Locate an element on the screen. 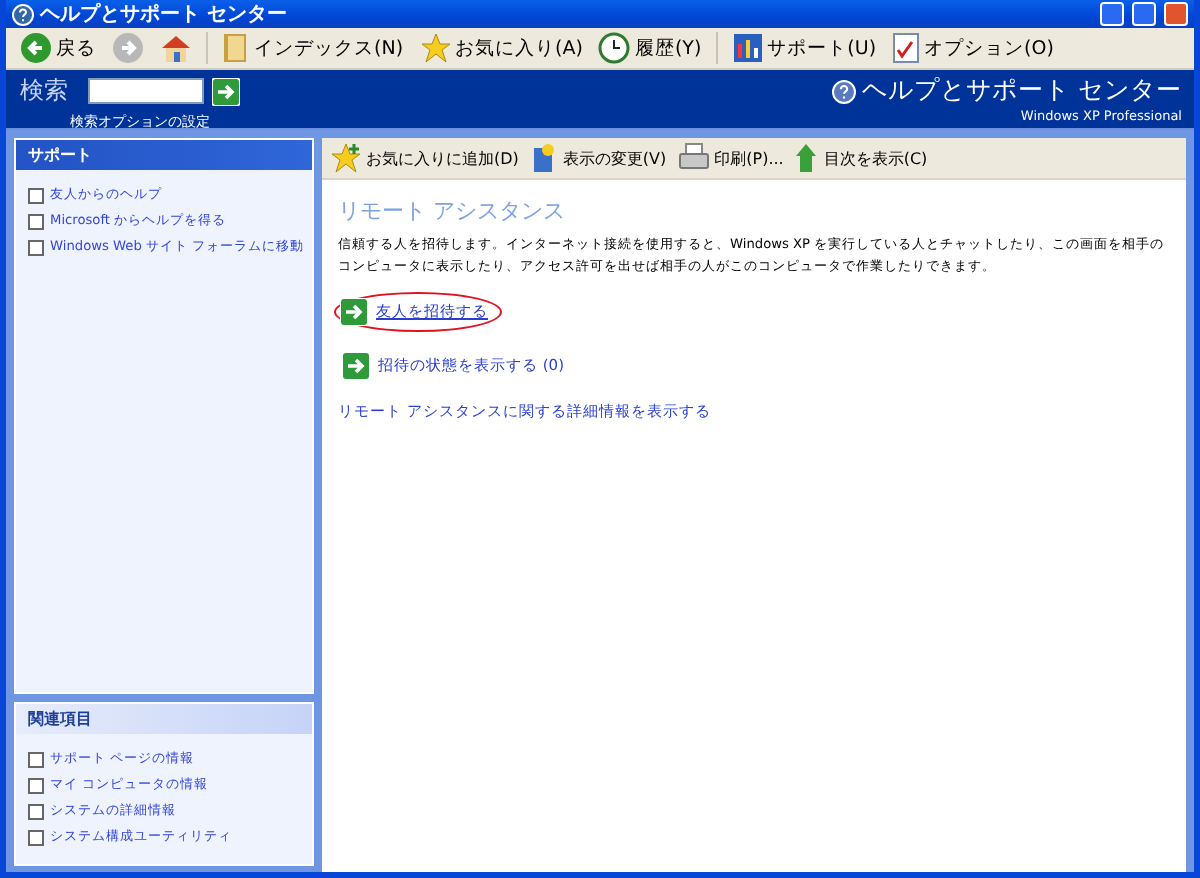 Image resolution: width=1200 pixels, height=878 pixels. search-label: 検索 is located at coordinates (44, 91).